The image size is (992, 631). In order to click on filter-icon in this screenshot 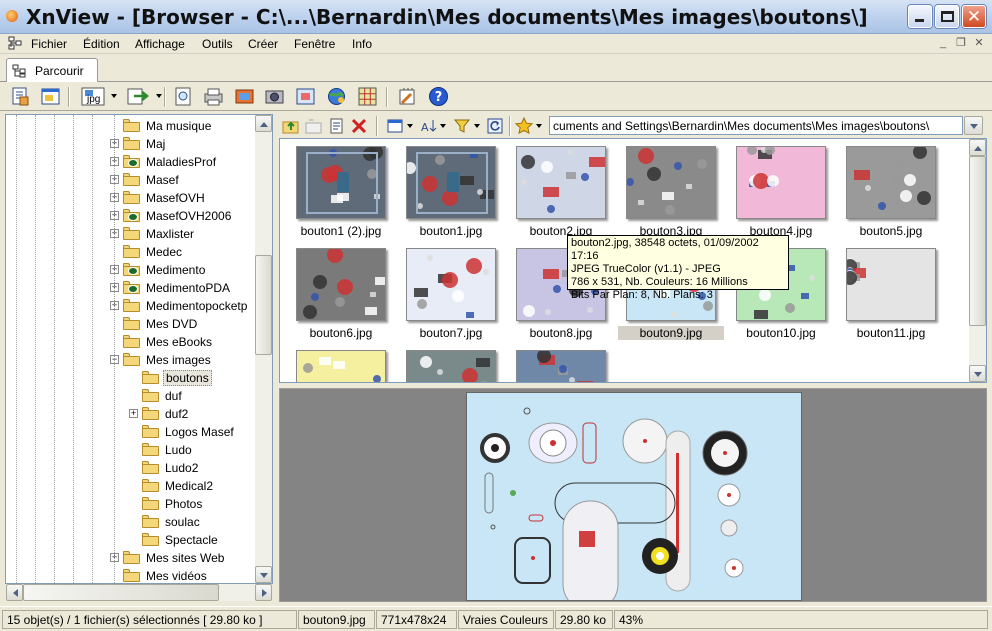, I will do `click(462, 126)`.